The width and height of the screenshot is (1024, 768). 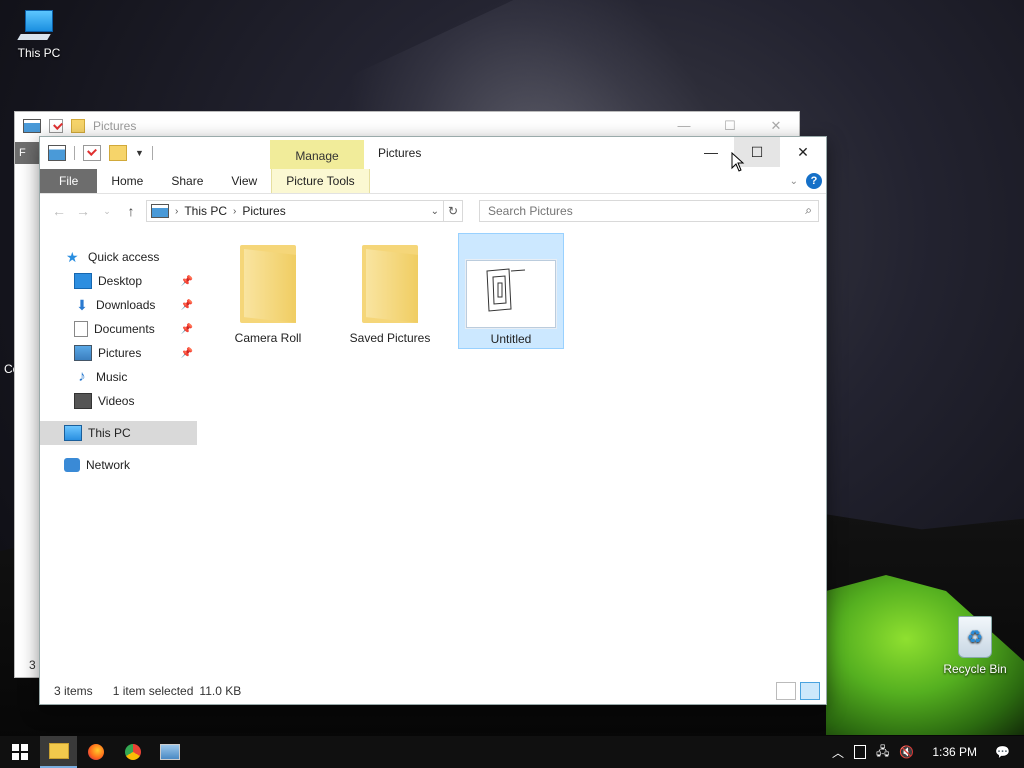 I want to click on search-icon: ⌕, so click(x=808, y=210).